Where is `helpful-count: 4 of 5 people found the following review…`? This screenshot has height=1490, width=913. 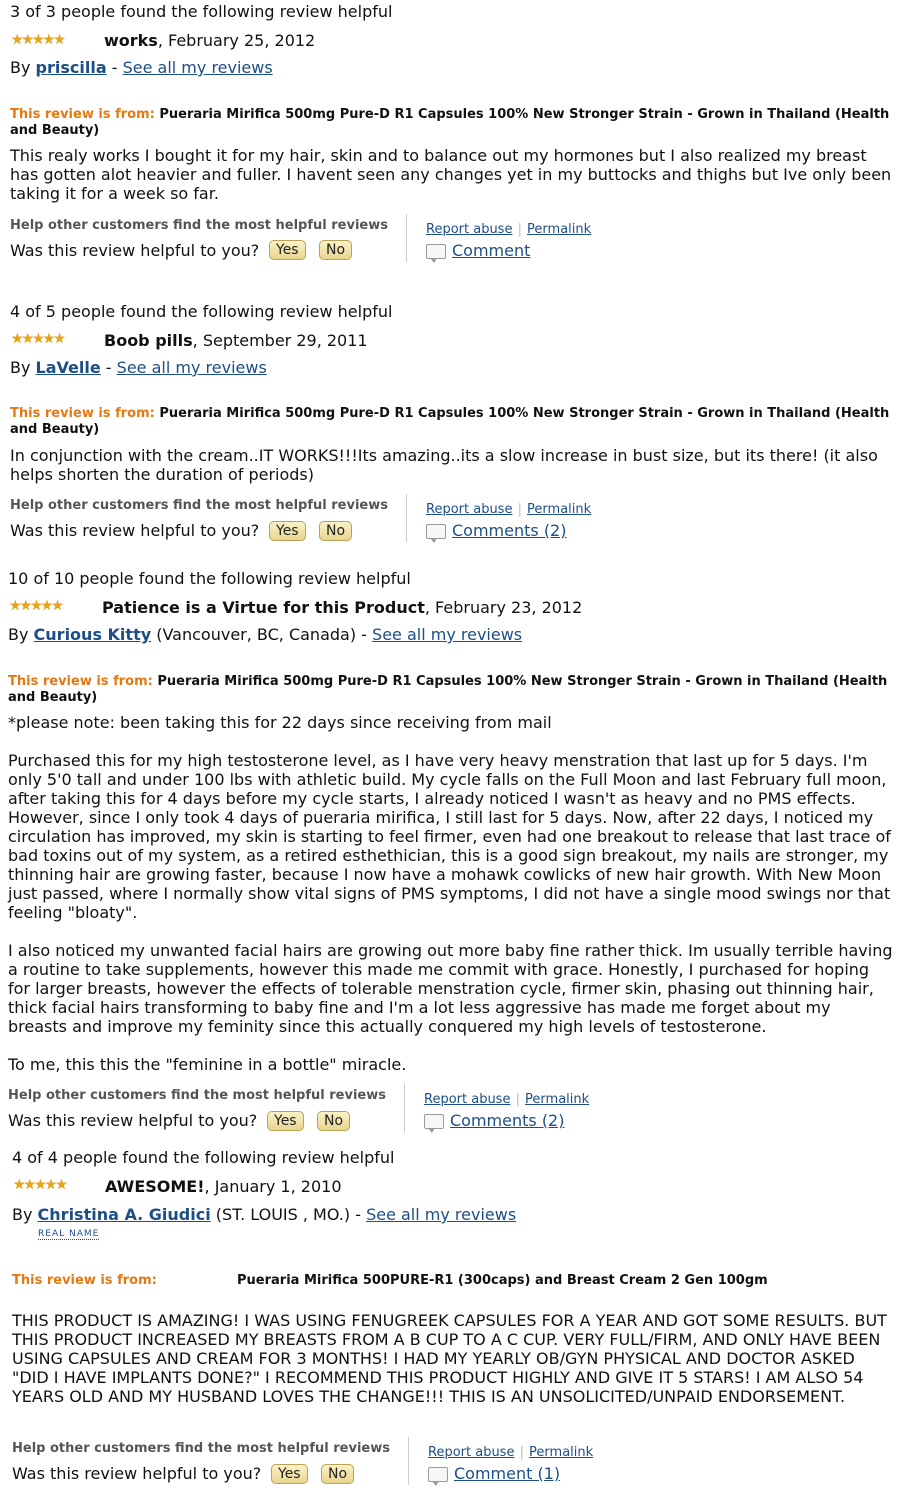
helpful-count: 4 of 5 people found the following review… is located at coordinates (201, 311).